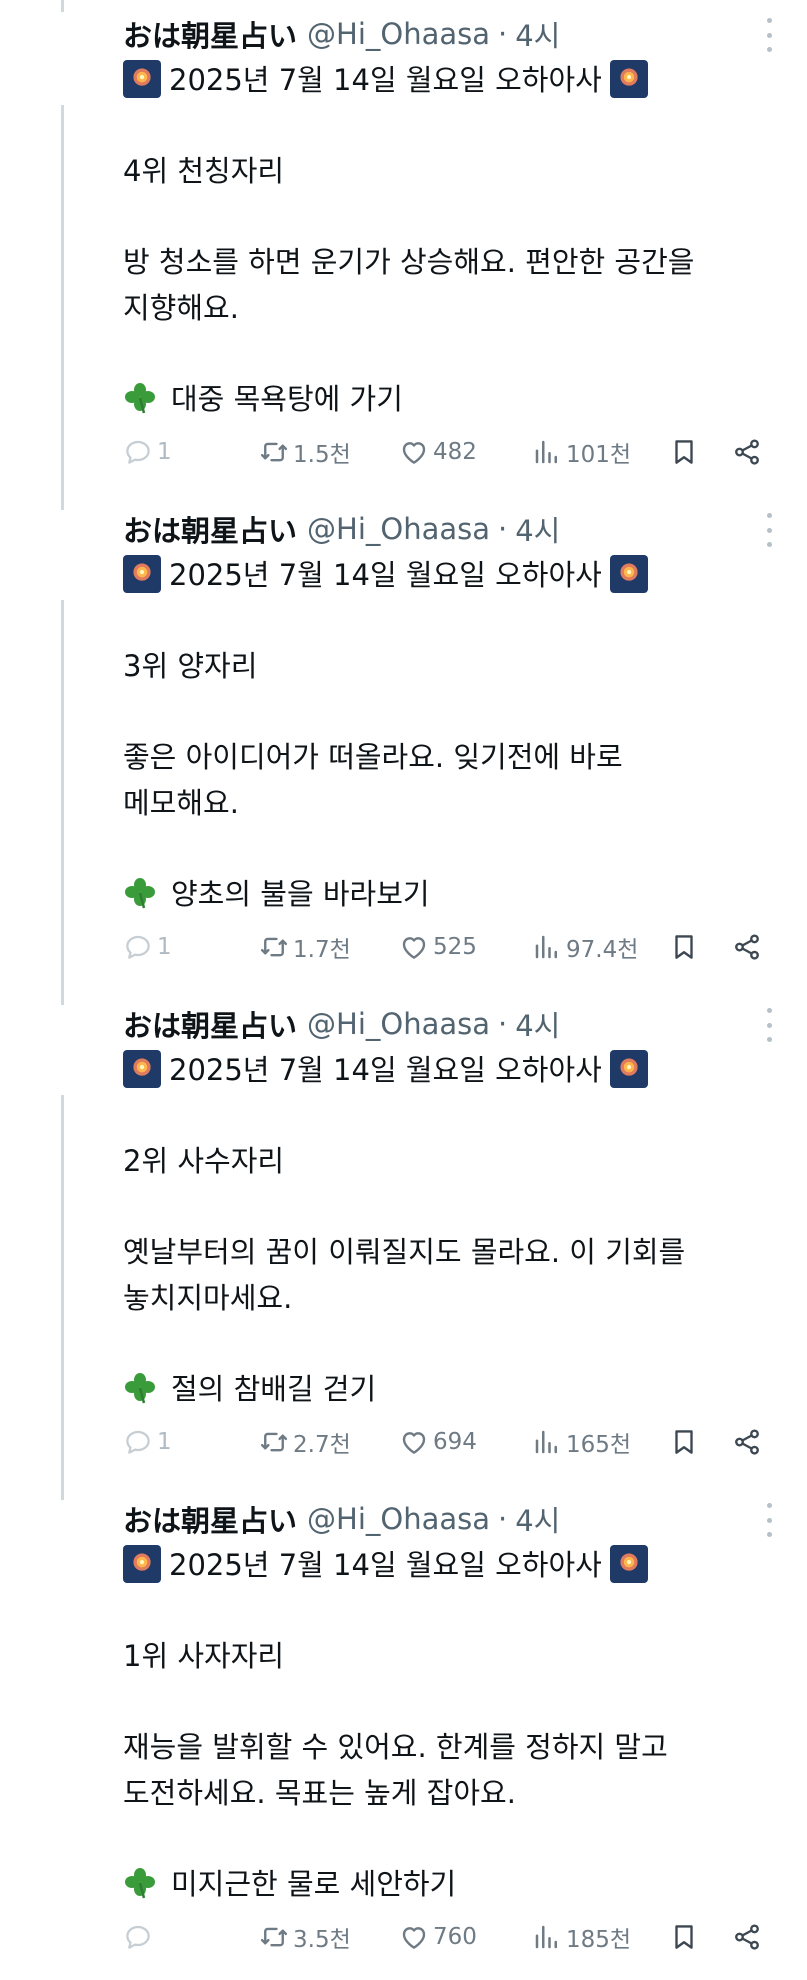 The image size is (807, 1980). I want to click on like-button: 694, so click(438, 1442).